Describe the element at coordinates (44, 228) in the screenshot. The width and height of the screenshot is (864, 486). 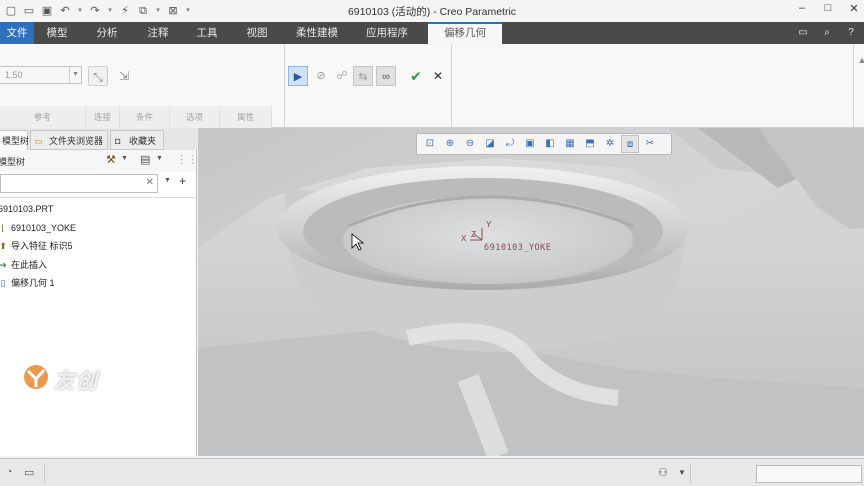
I see `tree-item-label: 6910103_YOKE` at that location.